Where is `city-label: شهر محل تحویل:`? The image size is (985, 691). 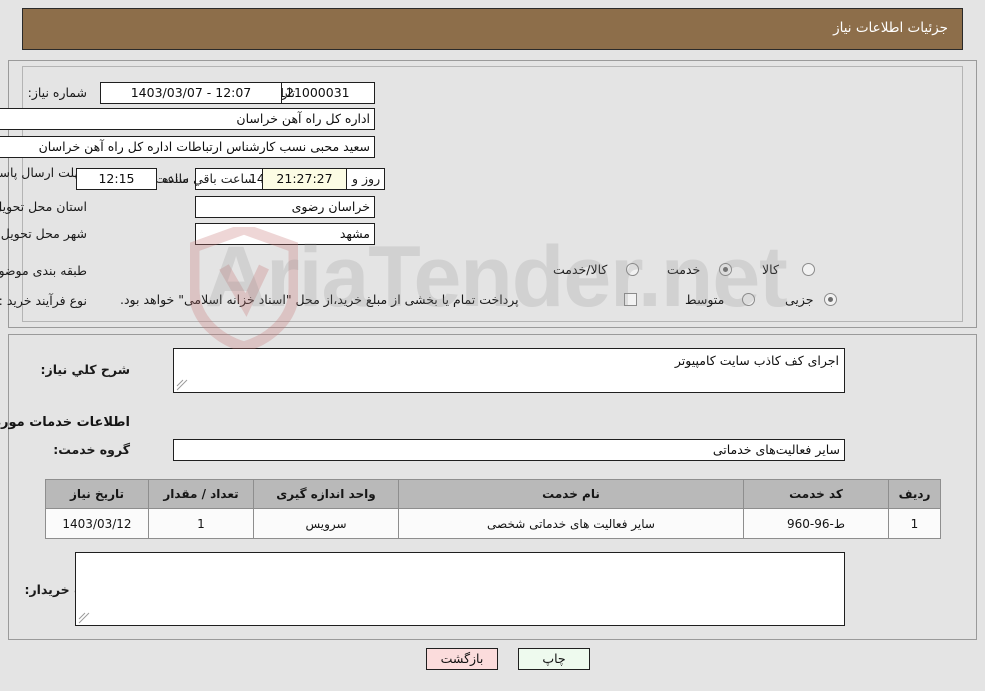 city-label: شهر محل تحویل: is located at coordinates (43, 233).